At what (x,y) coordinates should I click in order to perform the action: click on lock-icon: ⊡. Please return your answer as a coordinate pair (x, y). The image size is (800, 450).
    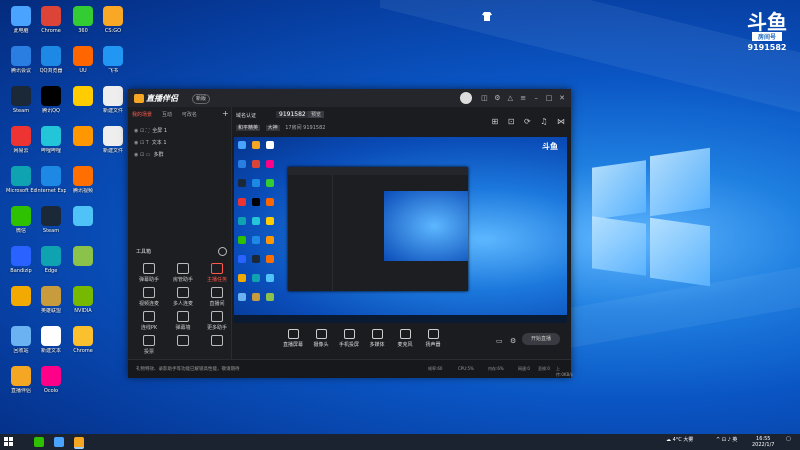
    Looking at the image, I should click on (511, 121).